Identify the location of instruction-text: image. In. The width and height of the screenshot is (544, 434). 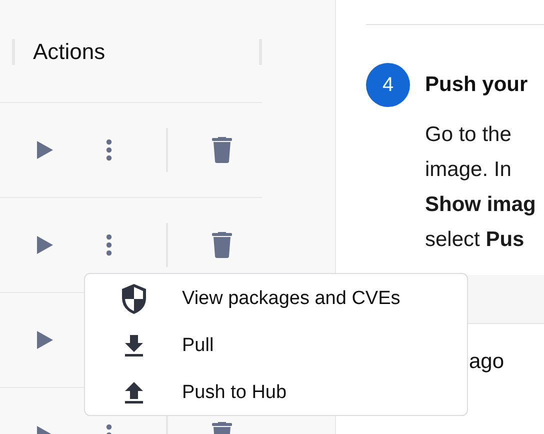
(468, 170).